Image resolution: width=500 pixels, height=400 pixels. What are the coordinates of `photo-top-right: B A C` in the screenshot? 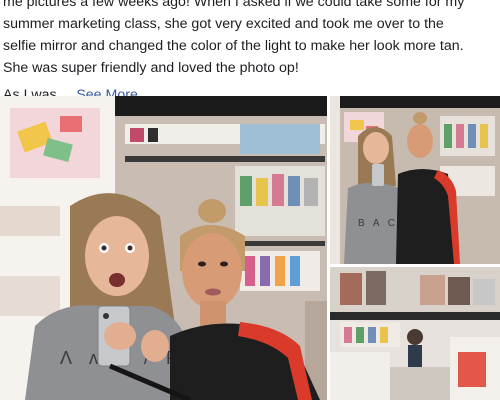 It's located at (415, 180).